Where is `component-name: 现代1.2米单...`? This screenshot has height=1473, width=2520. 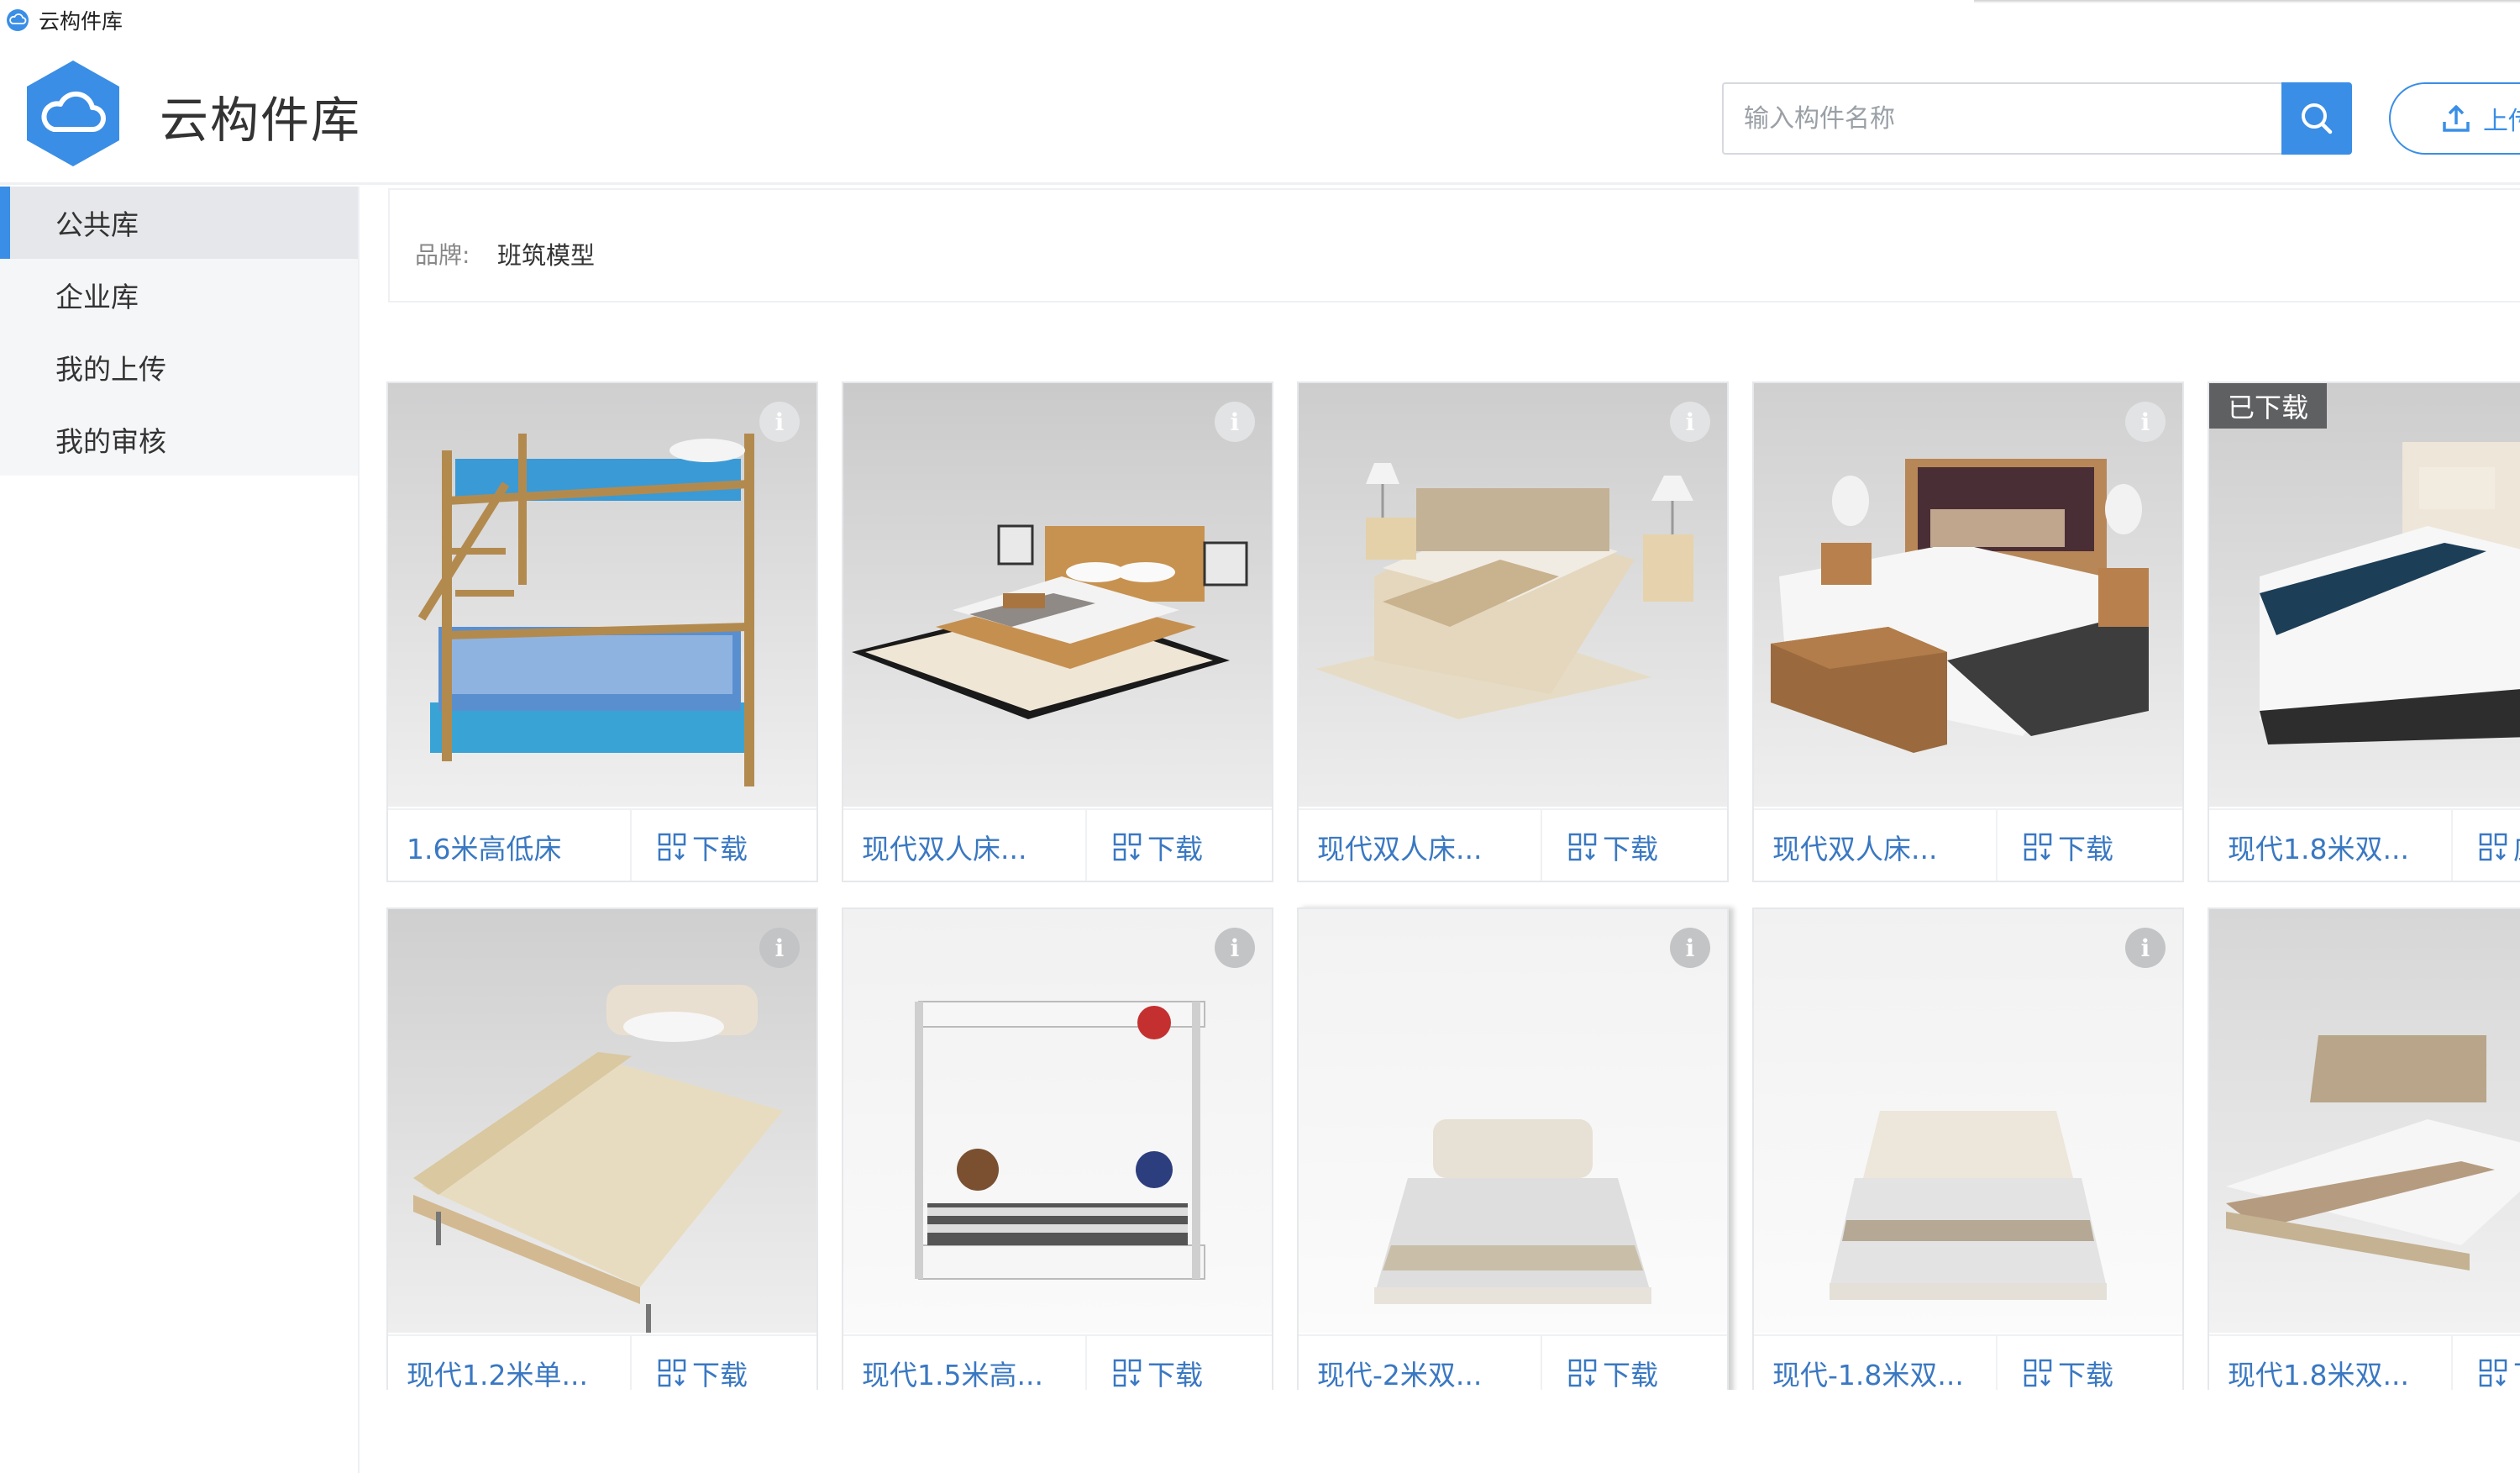 component-name: 现代1.2米单... is located at coordinates (510, 1363).